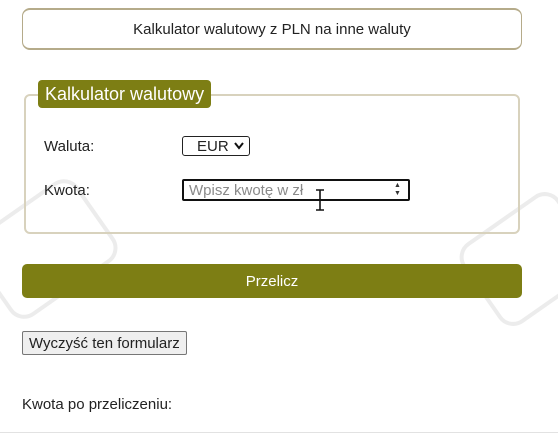 The height and width of the screenshot is (433, 558). I want to click on spinner-down-icon: ▼, so click(398, 194).